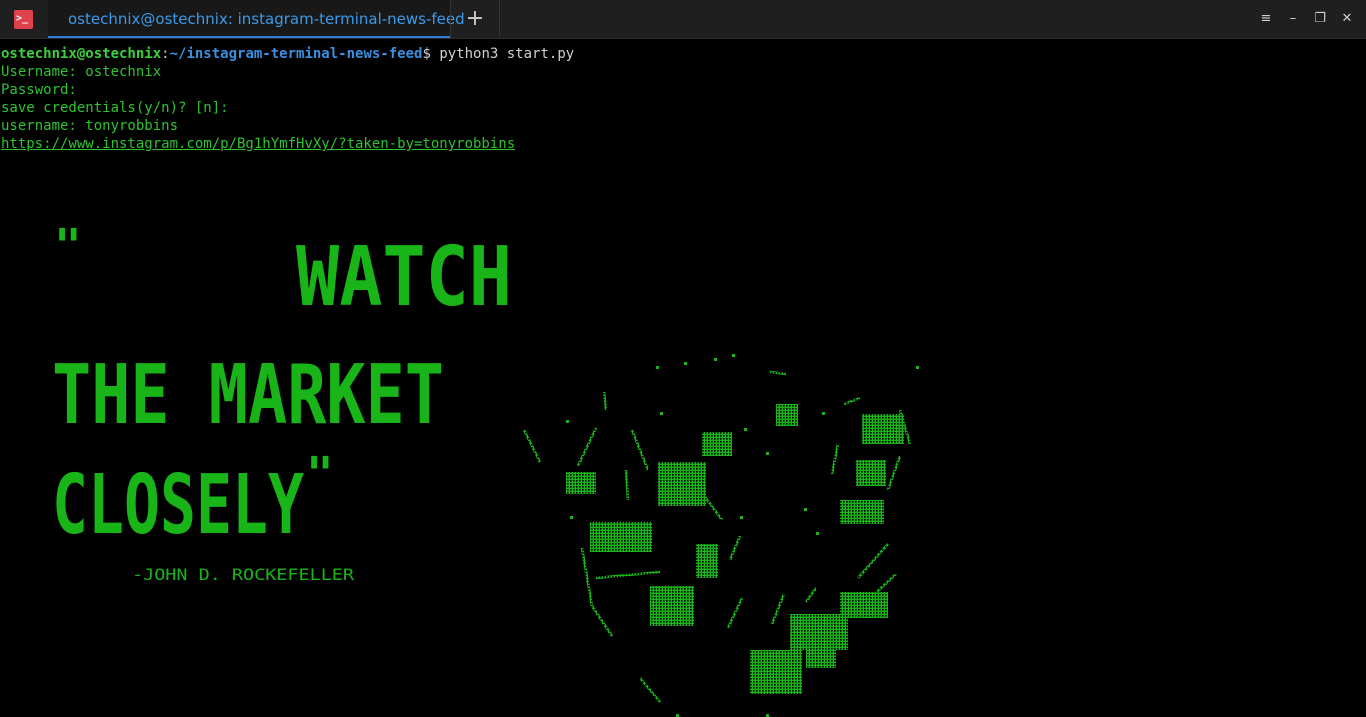  Describe the element at coordinates (1266, 19) in the screenshot. I see `menu-icon: ≡` at that location.